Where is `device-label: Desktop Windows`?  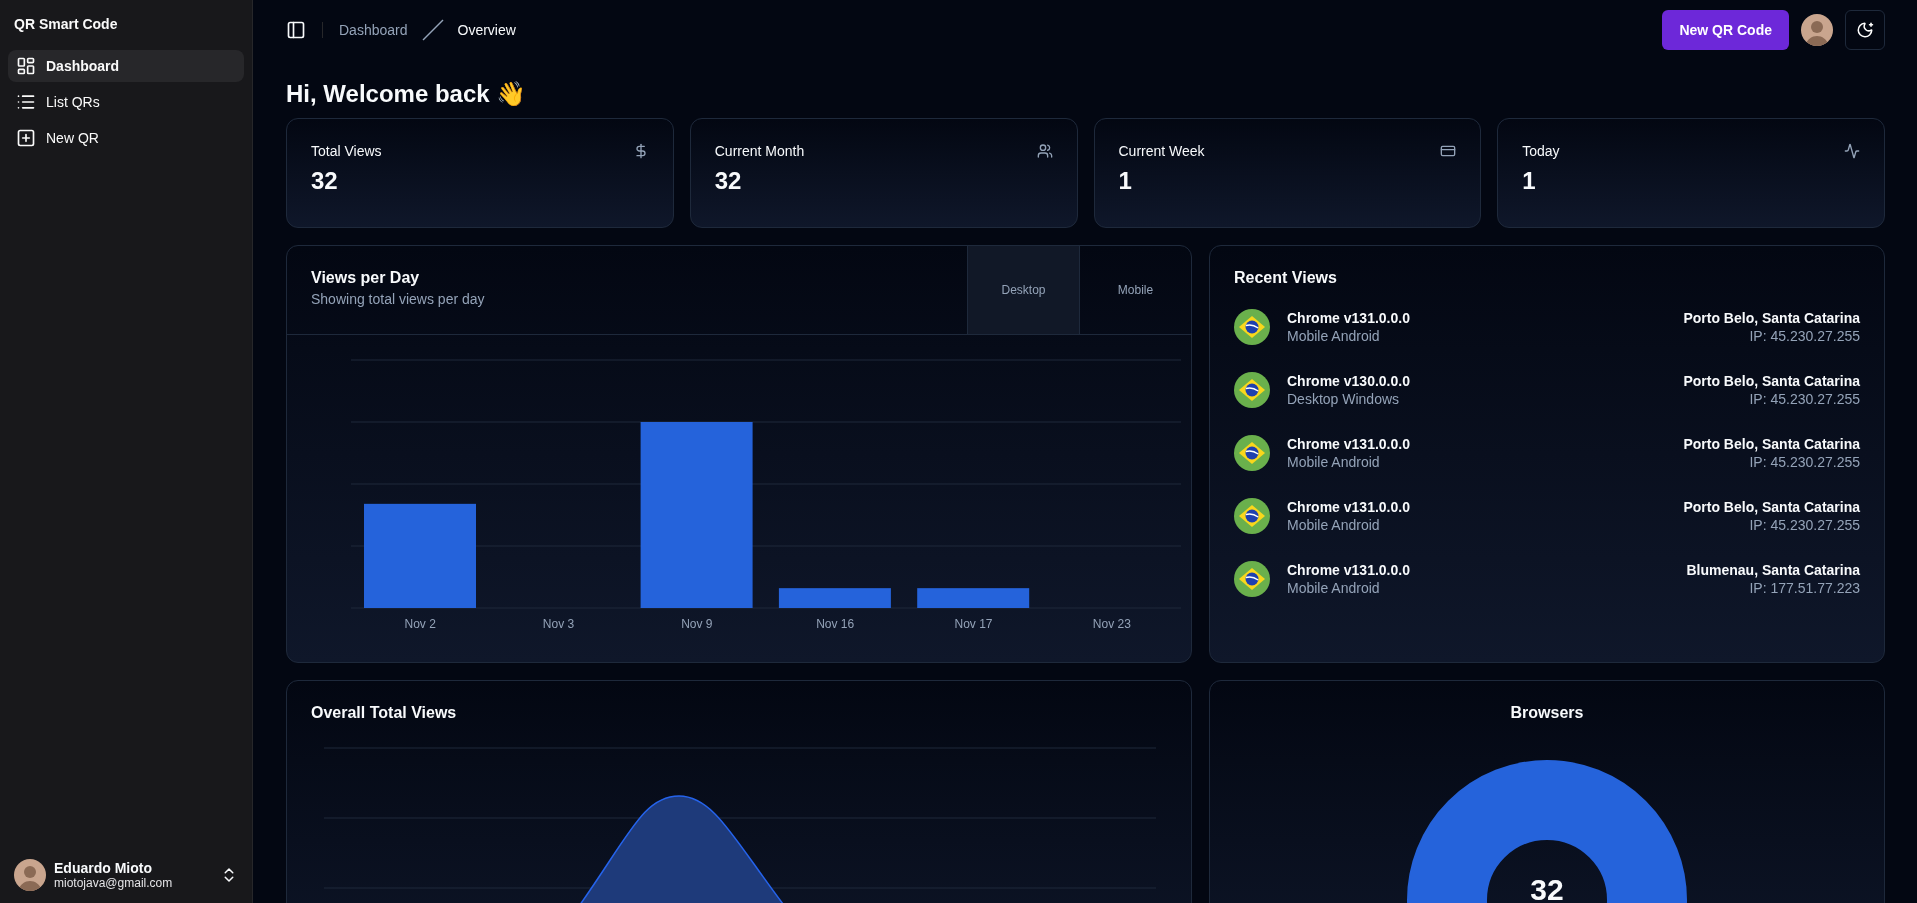
device-label: Desktop Windows is located at coordinates (1344, 399).